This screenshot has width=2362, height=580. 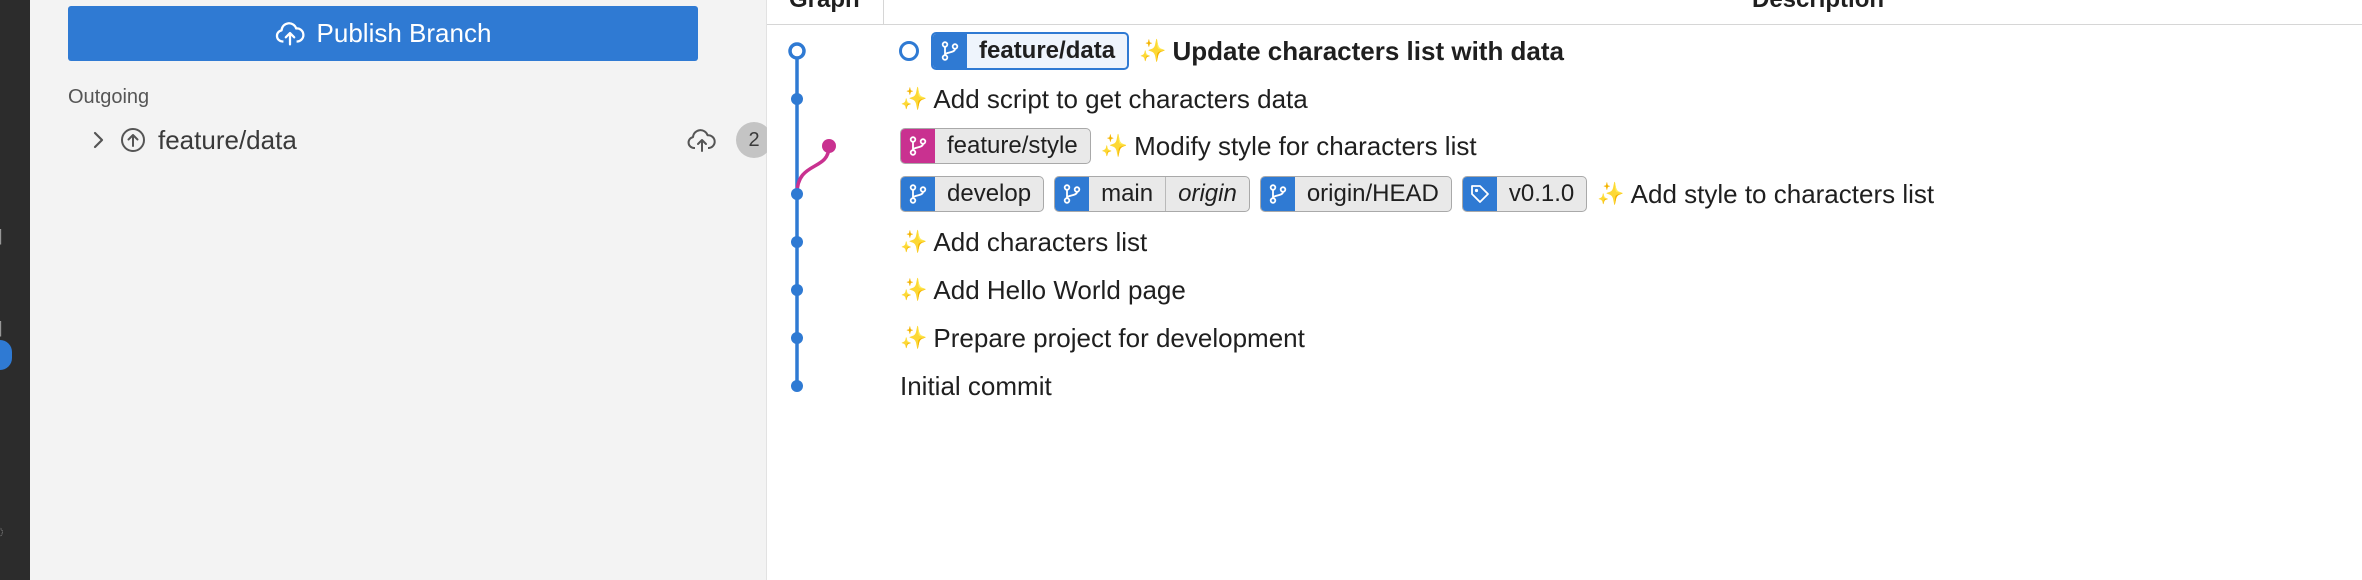 I want to click on commit-message: Add style to characters list, so click(x=1782, y=193).